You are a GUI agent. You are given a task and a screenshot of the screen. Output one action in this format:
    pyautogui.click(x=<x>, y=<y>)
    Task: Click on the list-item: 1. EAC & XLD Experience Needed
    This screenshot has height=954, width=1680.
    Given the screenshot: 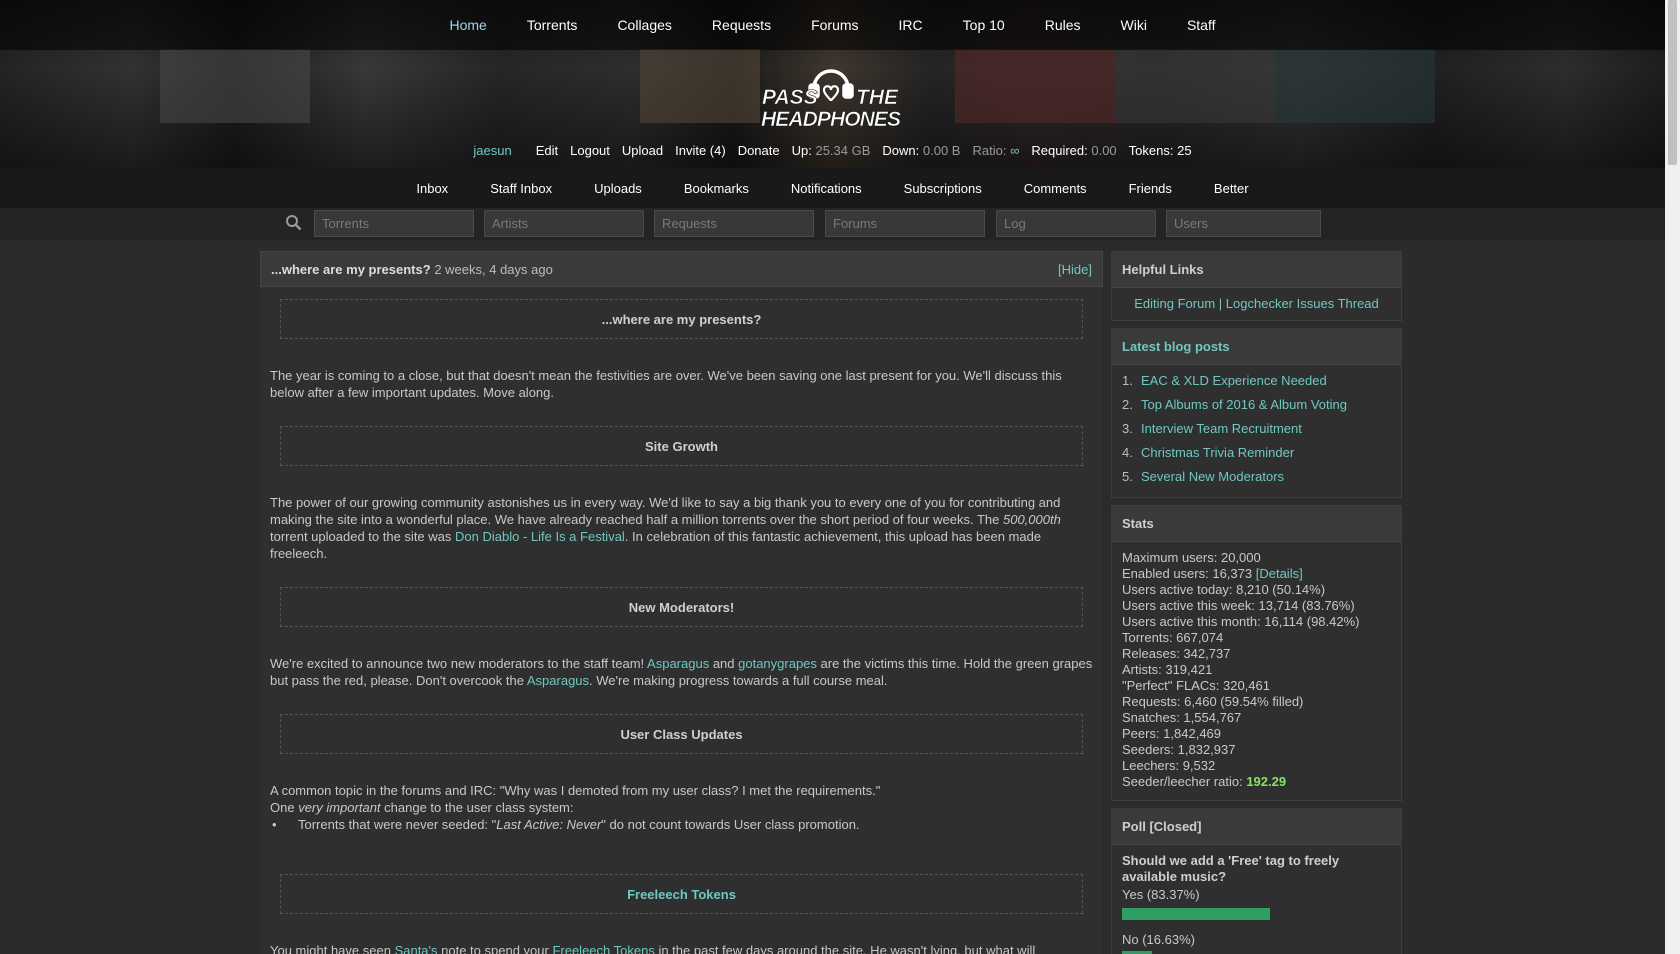 What is the action you would take?
    pyautogui.click(x=1256, y=385)
    